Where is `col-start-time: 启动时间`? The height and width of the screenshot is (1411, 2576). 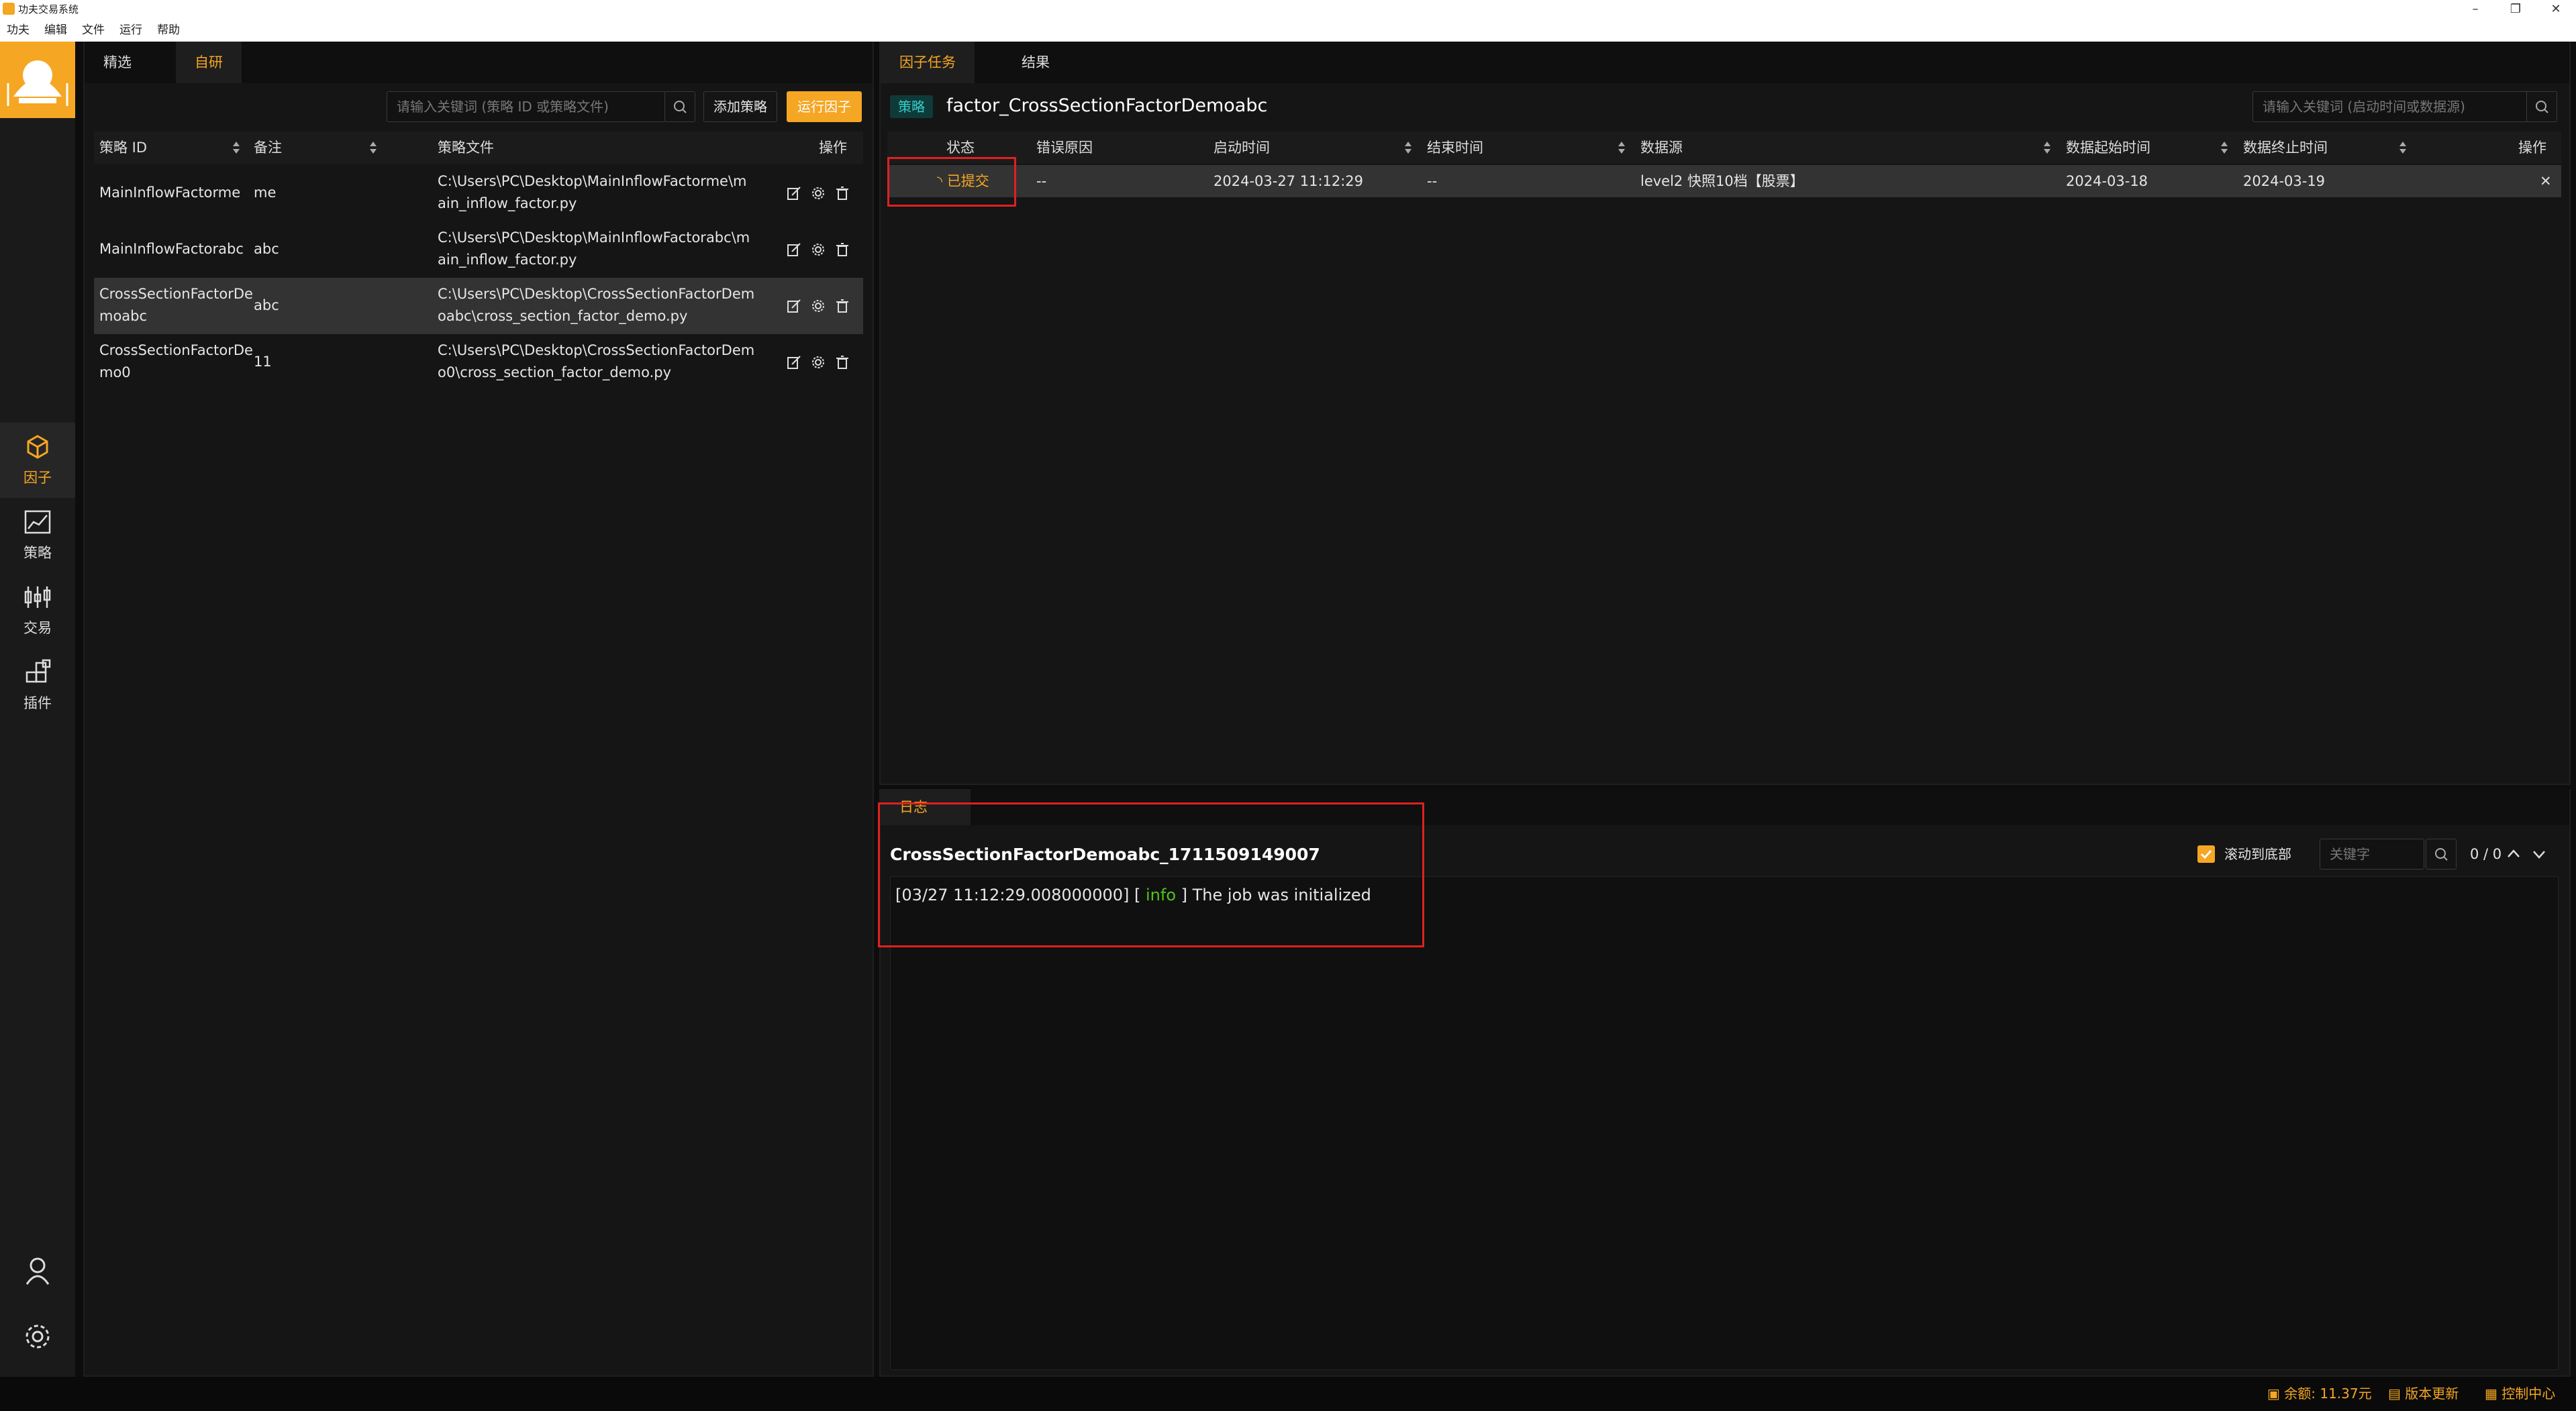
col-start-time: 启动时间 is located at coordinates (1241, 148).